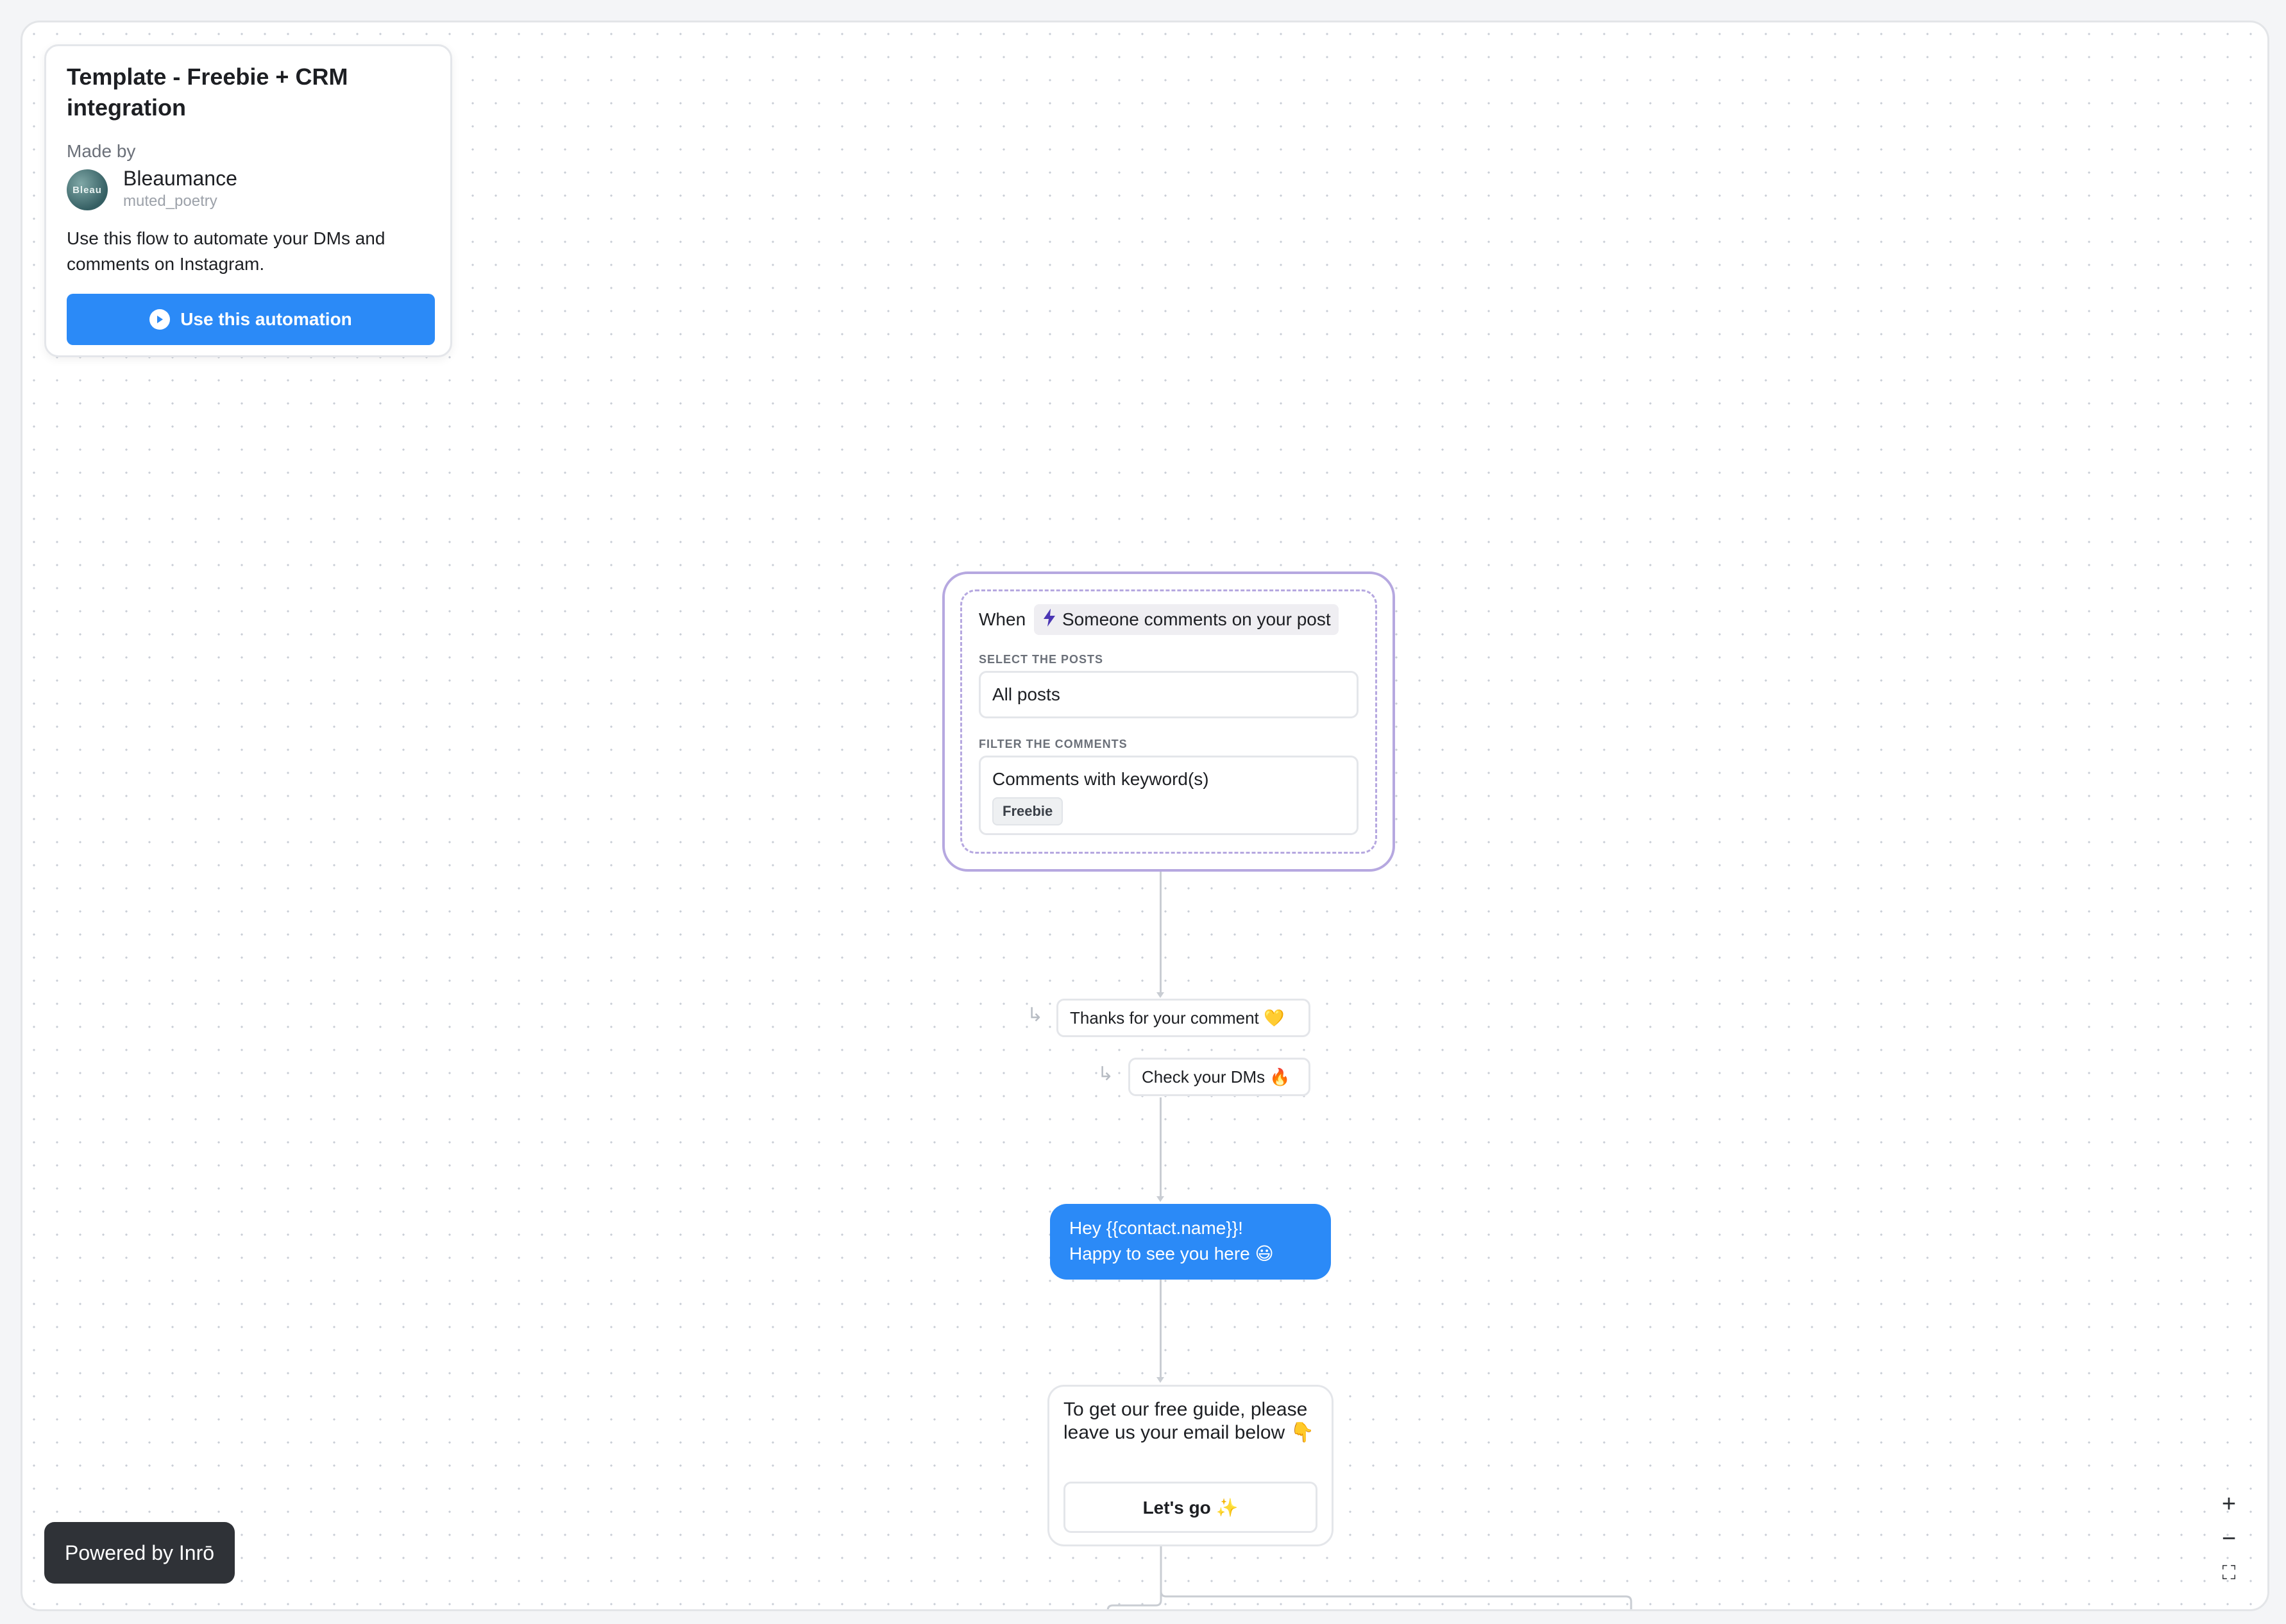 This screenshot has width=2286, height=1624. Describe the element at coordinates (1216, 1077) in the screenshot. I see `reply-text: Check your DMs 🔥` at that location.